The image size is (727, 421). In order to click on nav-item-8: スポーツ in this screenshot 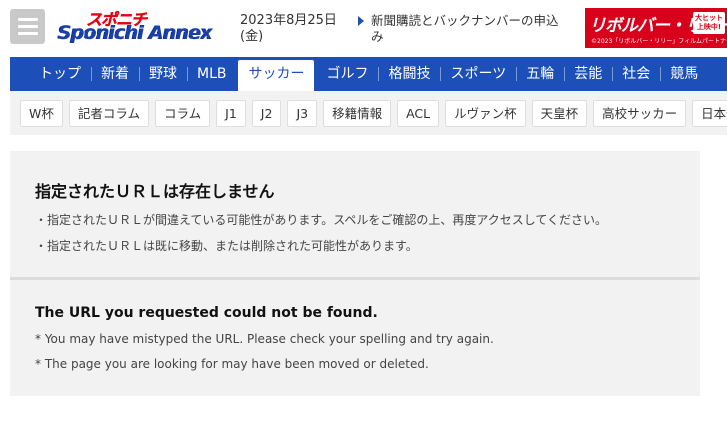, I will do `click(478, 74)`.